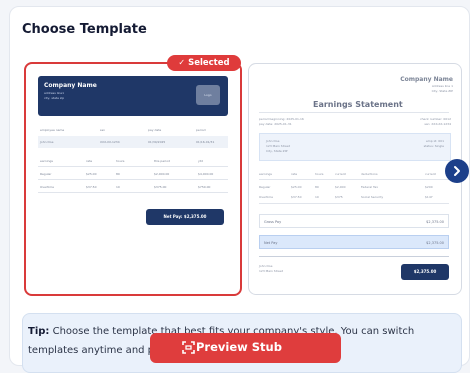 The height and width of the screenshot is (373, 470). I want to click on earn-cell: $2,000.00, so click(162, 174).